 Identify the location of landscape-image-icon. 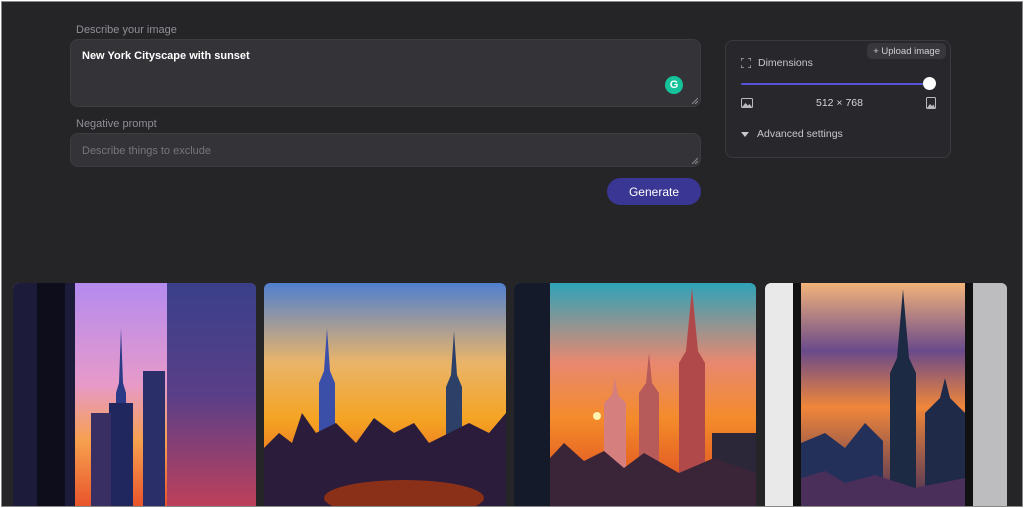
(747, 103).